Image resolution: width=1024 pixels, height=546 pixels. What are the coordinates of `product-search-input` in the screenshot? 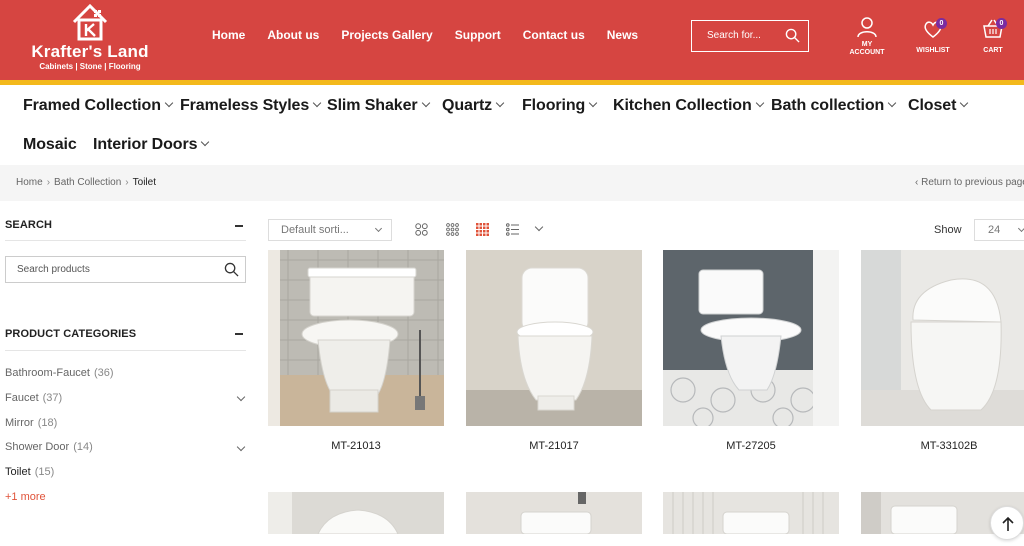 It's located at (111, 269).